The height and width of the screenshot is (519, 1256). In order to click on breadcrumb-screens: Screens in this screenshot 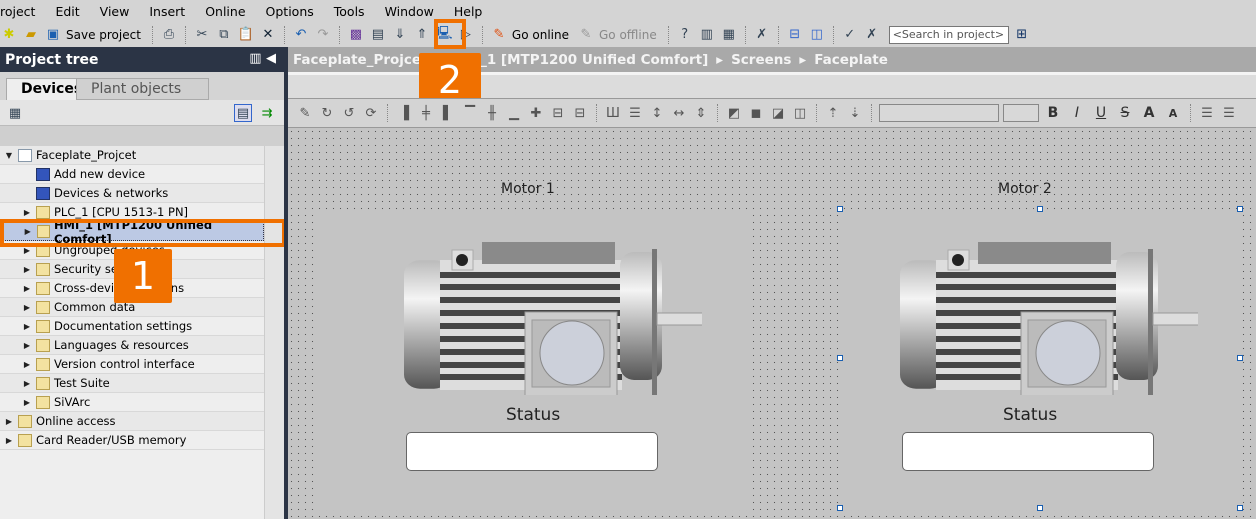, I will do `click(761, 60)`.